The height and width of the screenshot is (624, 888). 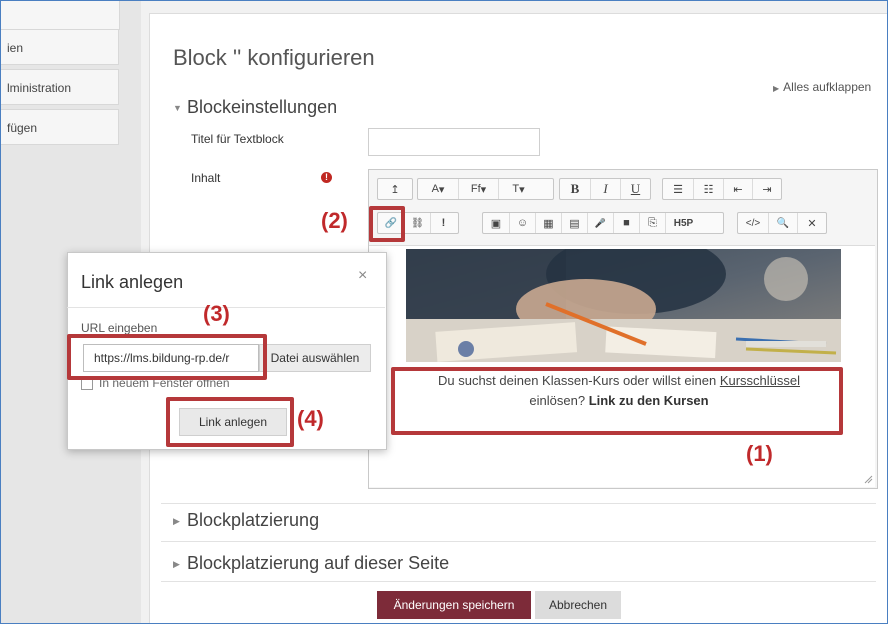 I want to click on emoji-icon: ☺, so click(x=522, y=223).